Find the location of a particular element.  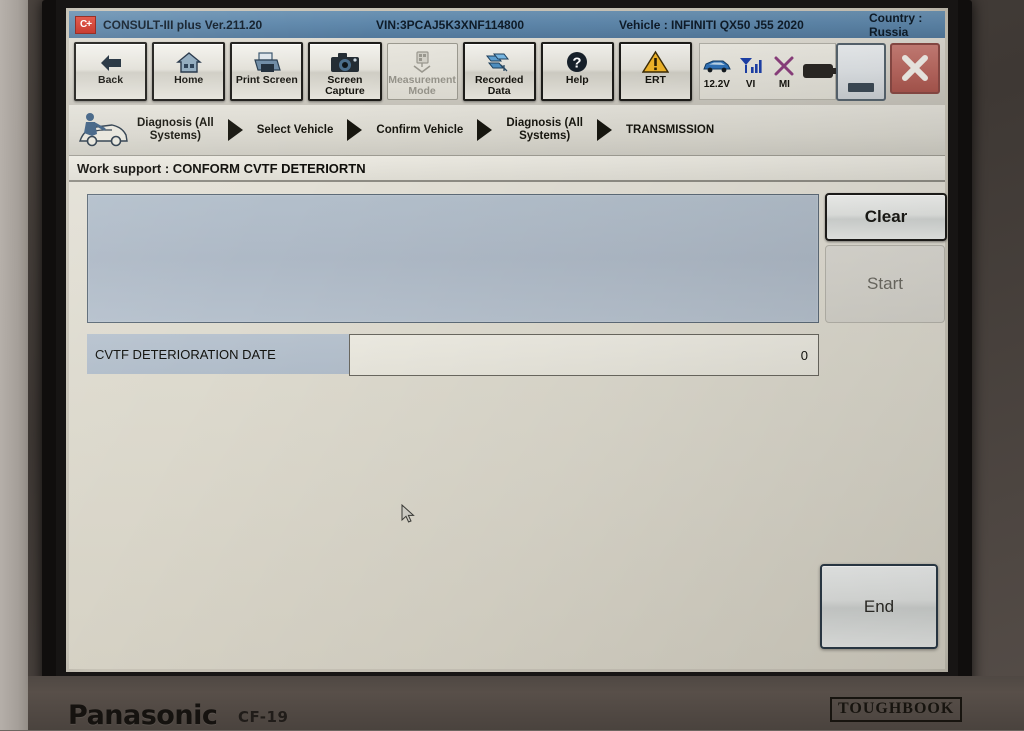

technician-car-icon is located at coordinates (102, 130).